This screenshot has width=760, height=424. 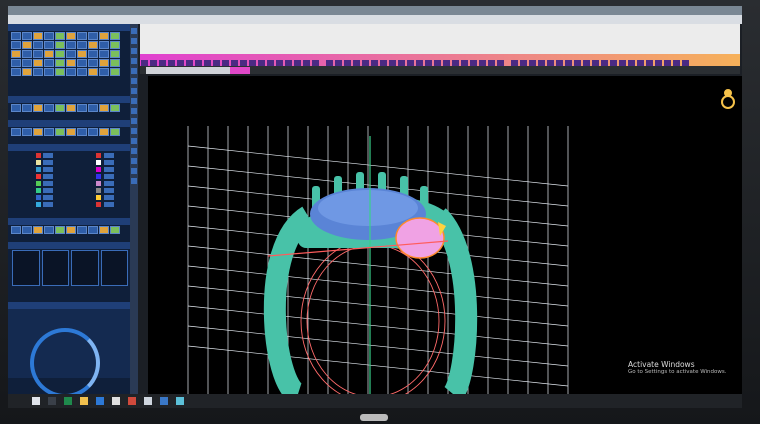 I want to click on title-bar, so click(x=375, y=10).